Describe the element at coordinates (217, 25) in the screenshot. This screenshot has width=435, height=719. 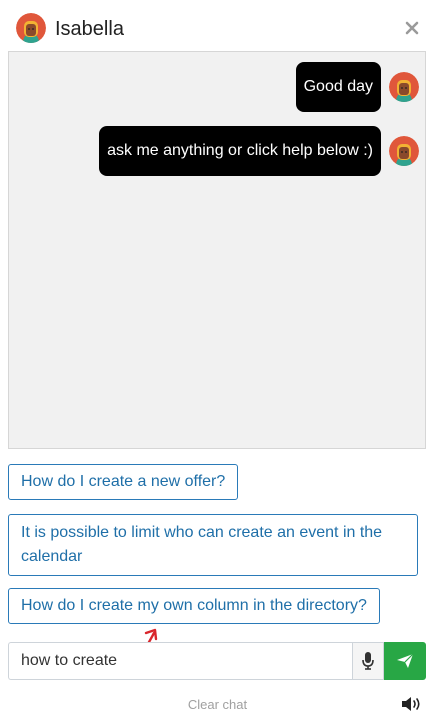
I see `chat-header: Isabella` at that location.